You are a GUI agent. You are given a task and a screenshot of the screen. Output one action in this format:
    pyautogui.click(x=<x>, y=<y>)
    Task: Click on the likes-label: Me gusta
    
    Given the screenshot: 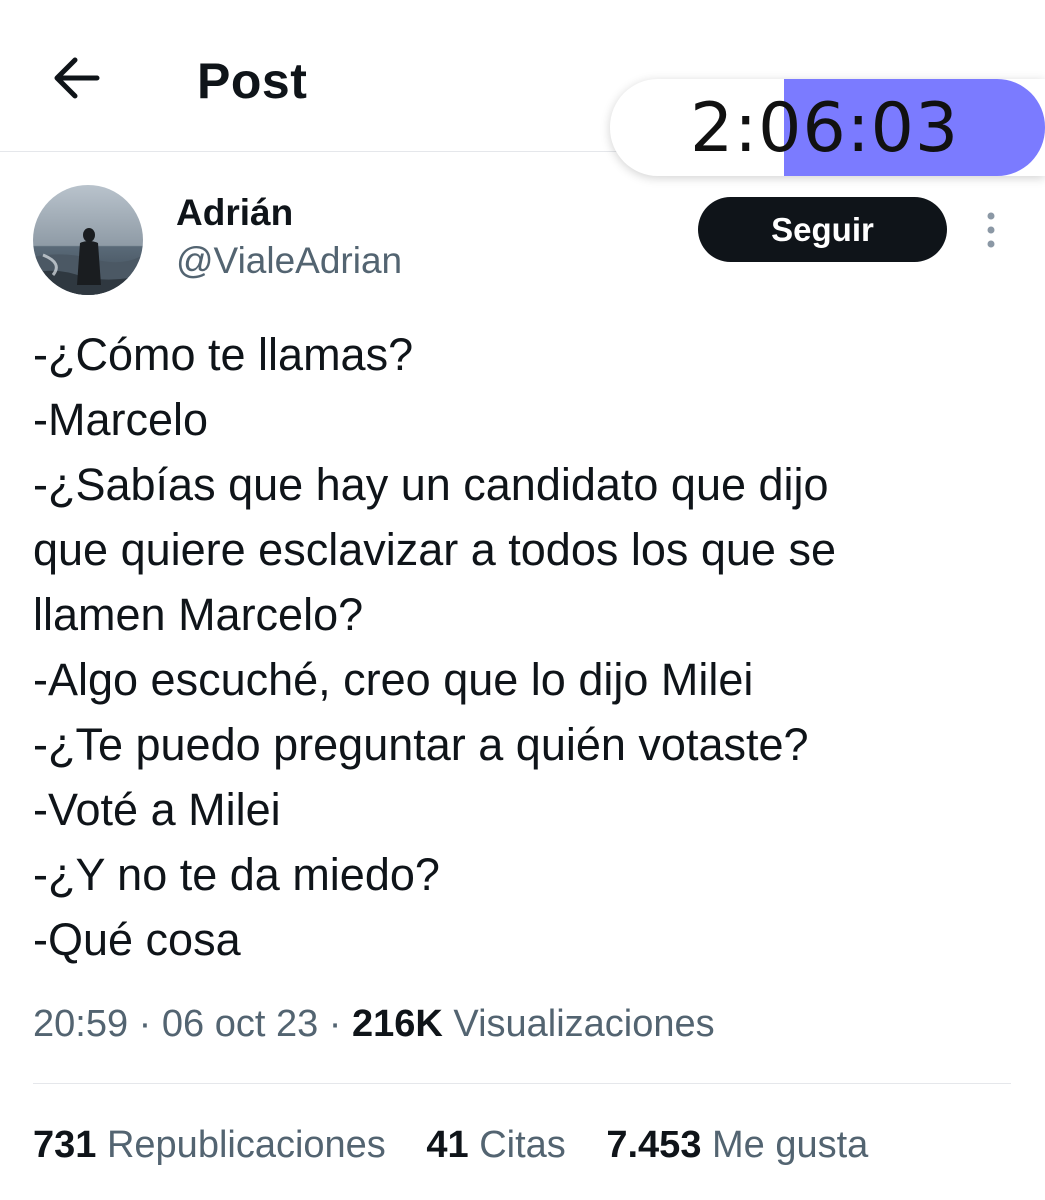 What is the action you would take?
    pyautogui.click(x=790, y=1145)
    